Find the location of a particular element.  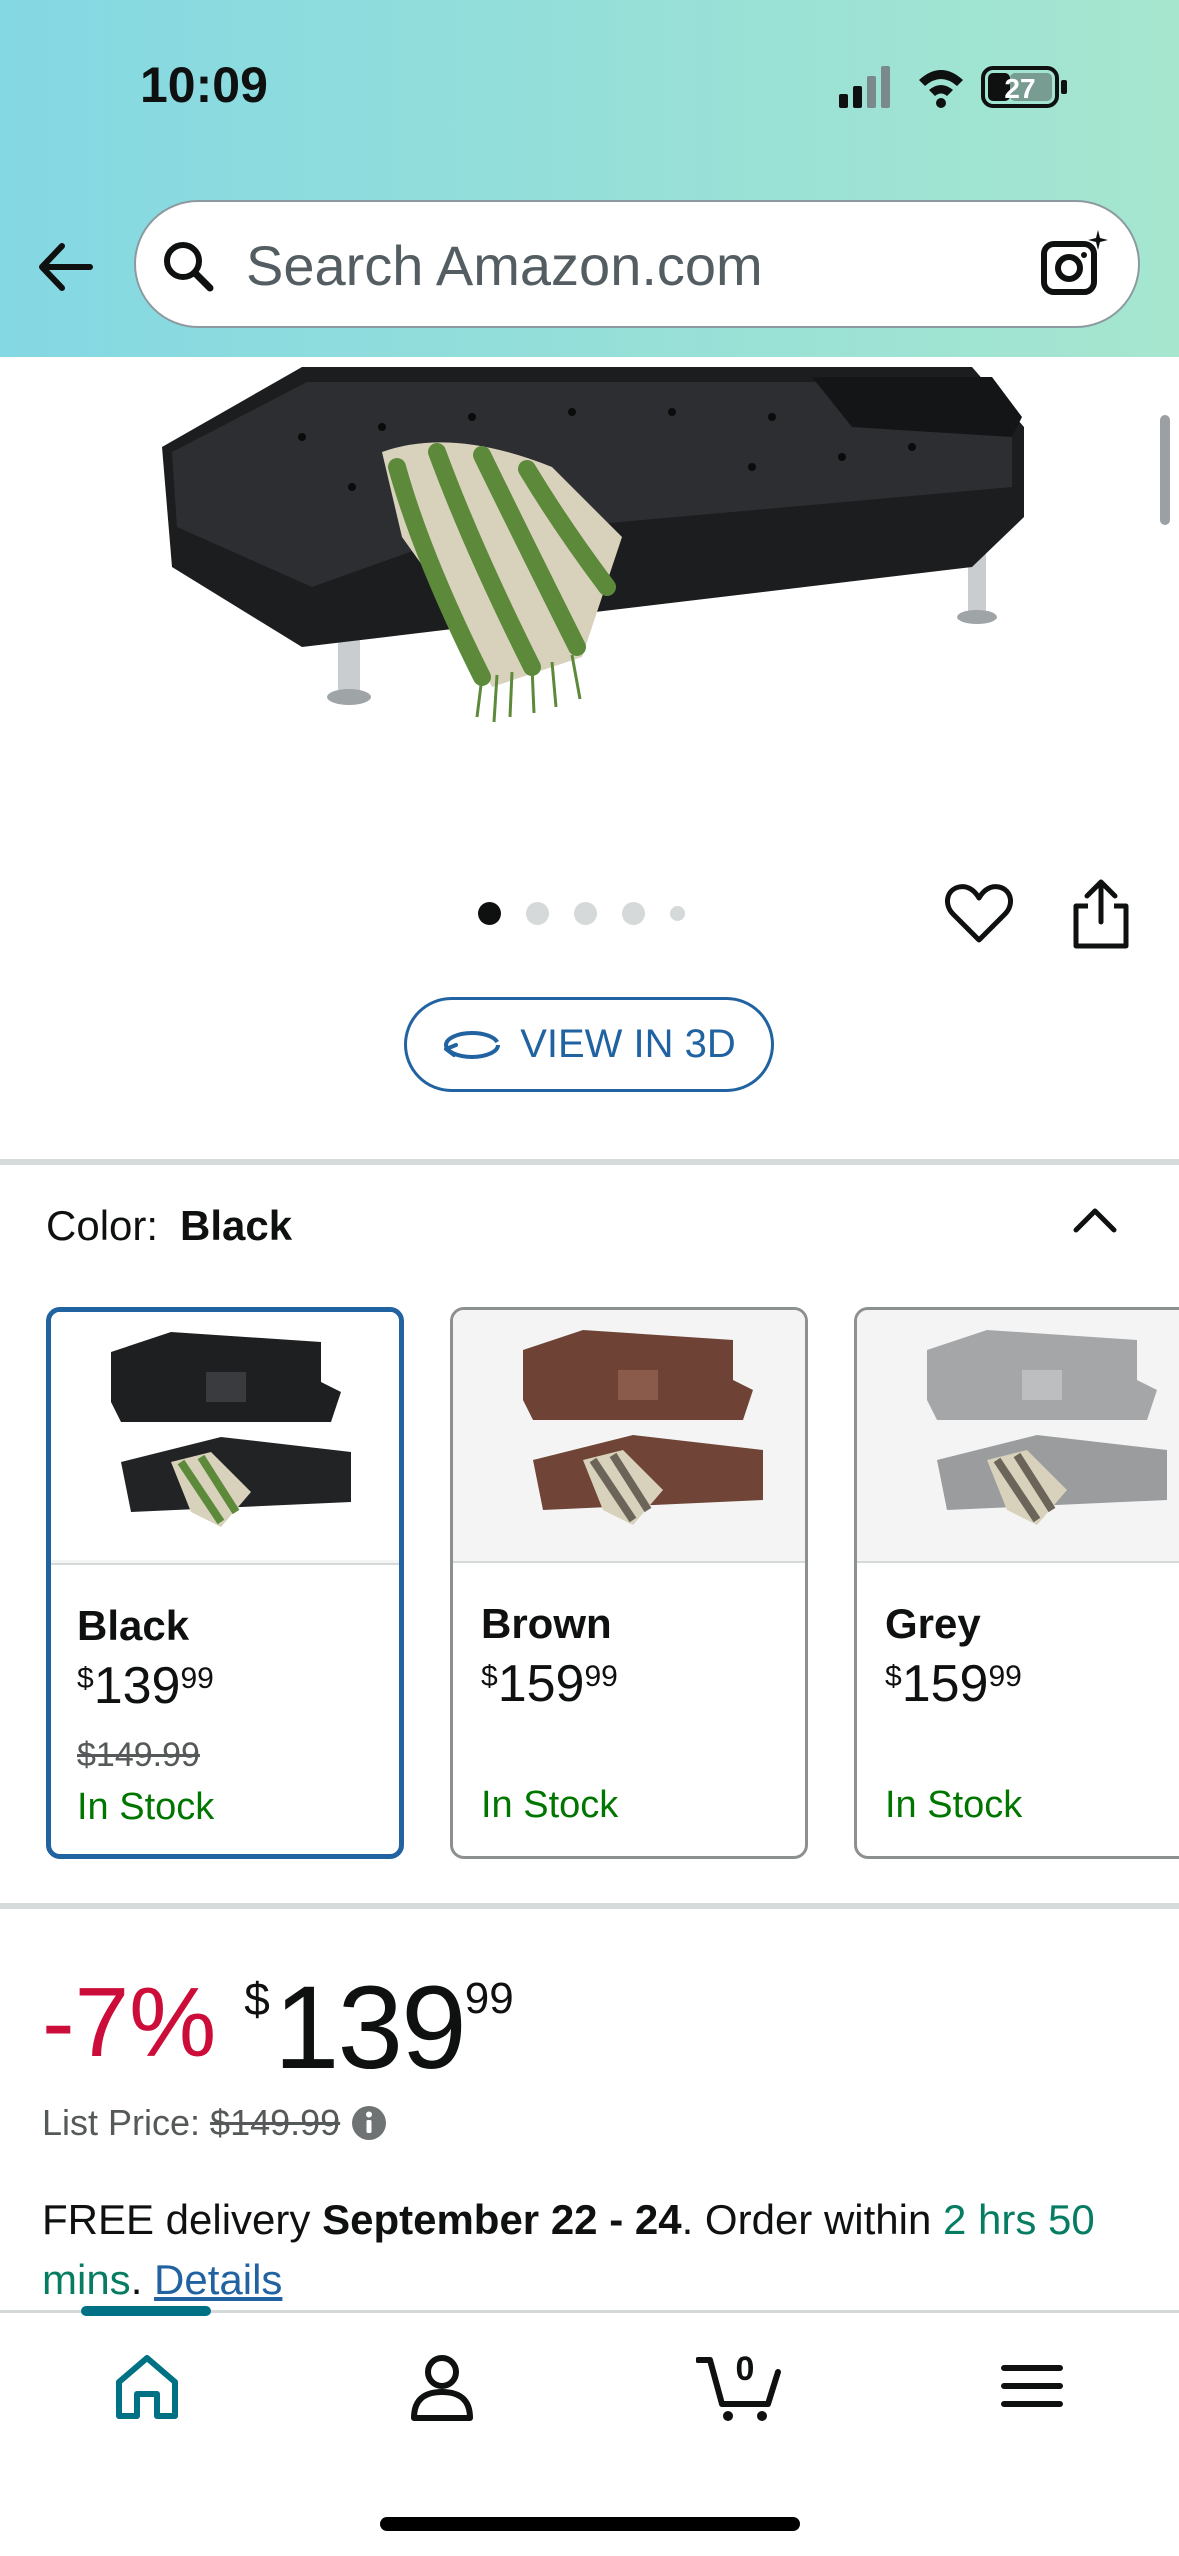

wifi-icon is located at coordinates (941, 89).